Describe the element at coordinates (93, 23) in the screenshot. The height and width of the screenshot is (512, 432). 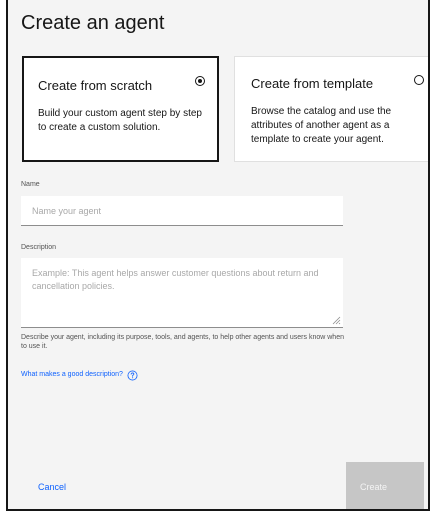
I see `dialog-title: Create an agent` at that location.